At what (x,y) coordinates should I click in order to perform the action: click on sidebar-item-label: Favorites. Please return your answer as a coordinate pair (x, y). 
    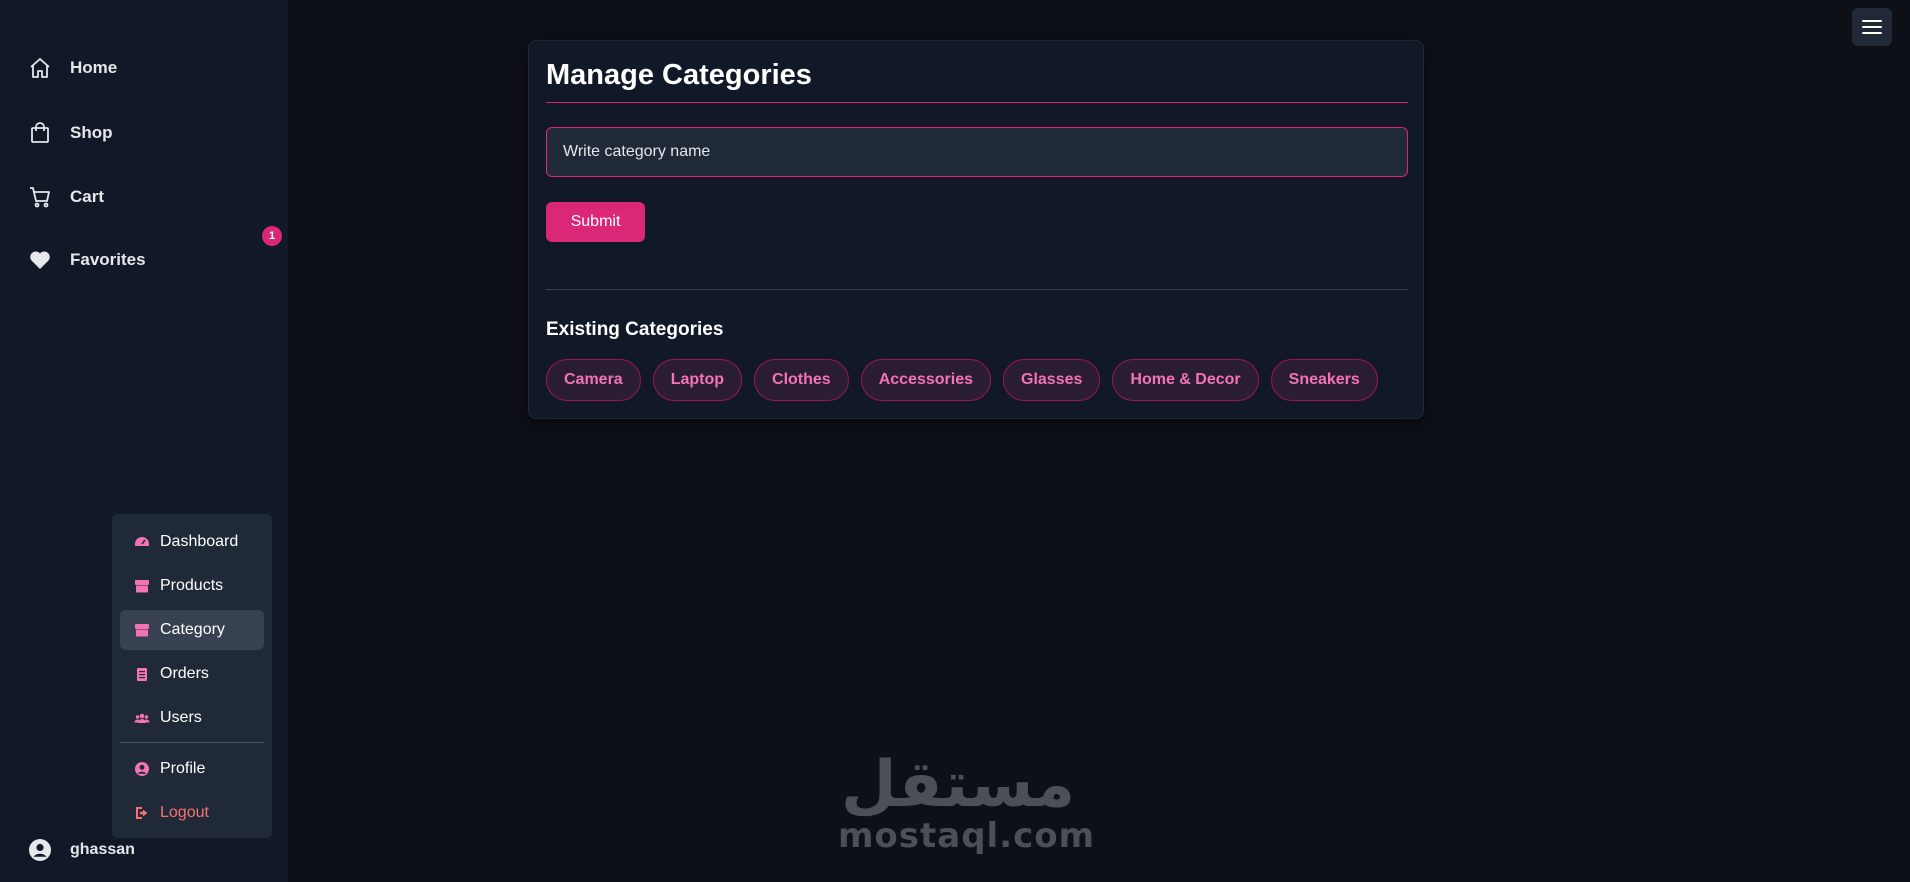
    Looking at the image, I should click on (108, 259).